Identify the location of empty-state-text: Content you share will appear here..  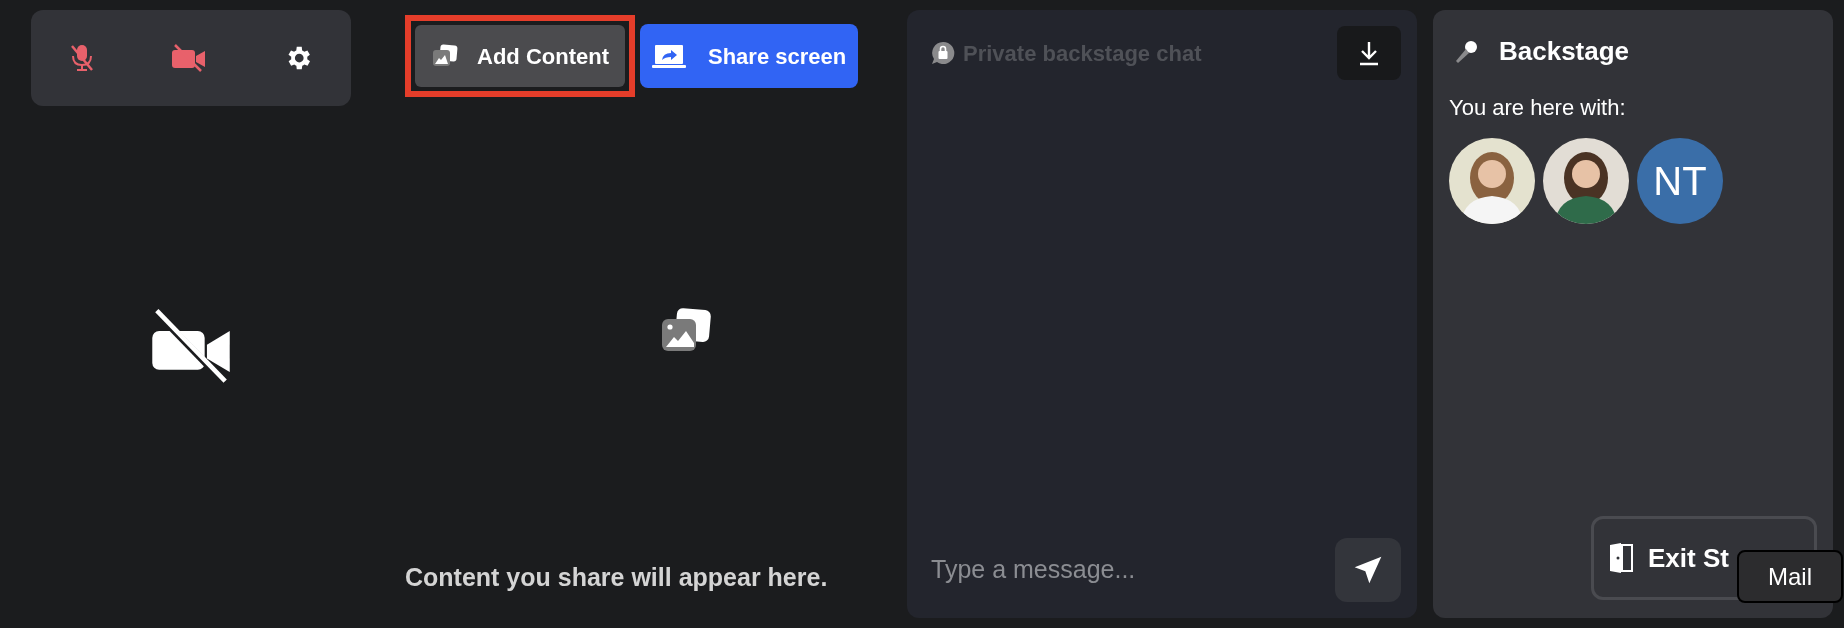
(617, 577).